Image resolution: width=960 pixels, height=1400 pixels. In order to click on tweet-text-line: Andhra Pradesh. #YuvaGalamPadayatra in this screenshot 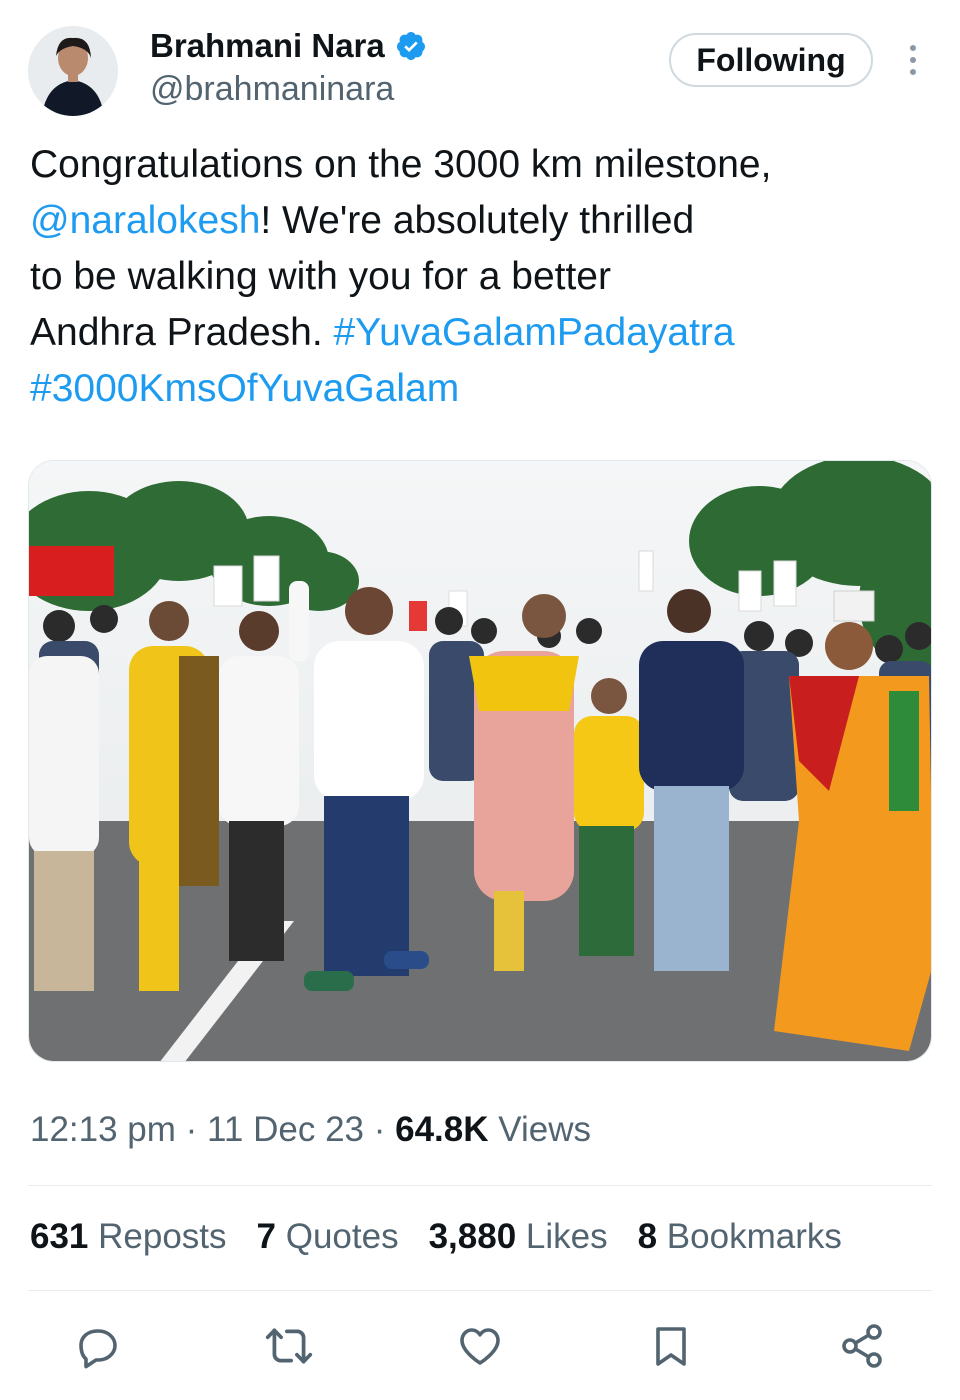, I will do `click(480, 333)`.